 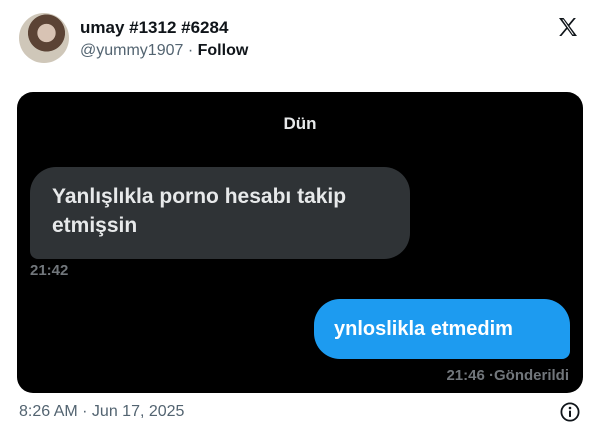 What do you see at coordinates (465, 375) in the screenshot?
I see `outgoing-message-time: 21:46` at bounding box center [465, 375].